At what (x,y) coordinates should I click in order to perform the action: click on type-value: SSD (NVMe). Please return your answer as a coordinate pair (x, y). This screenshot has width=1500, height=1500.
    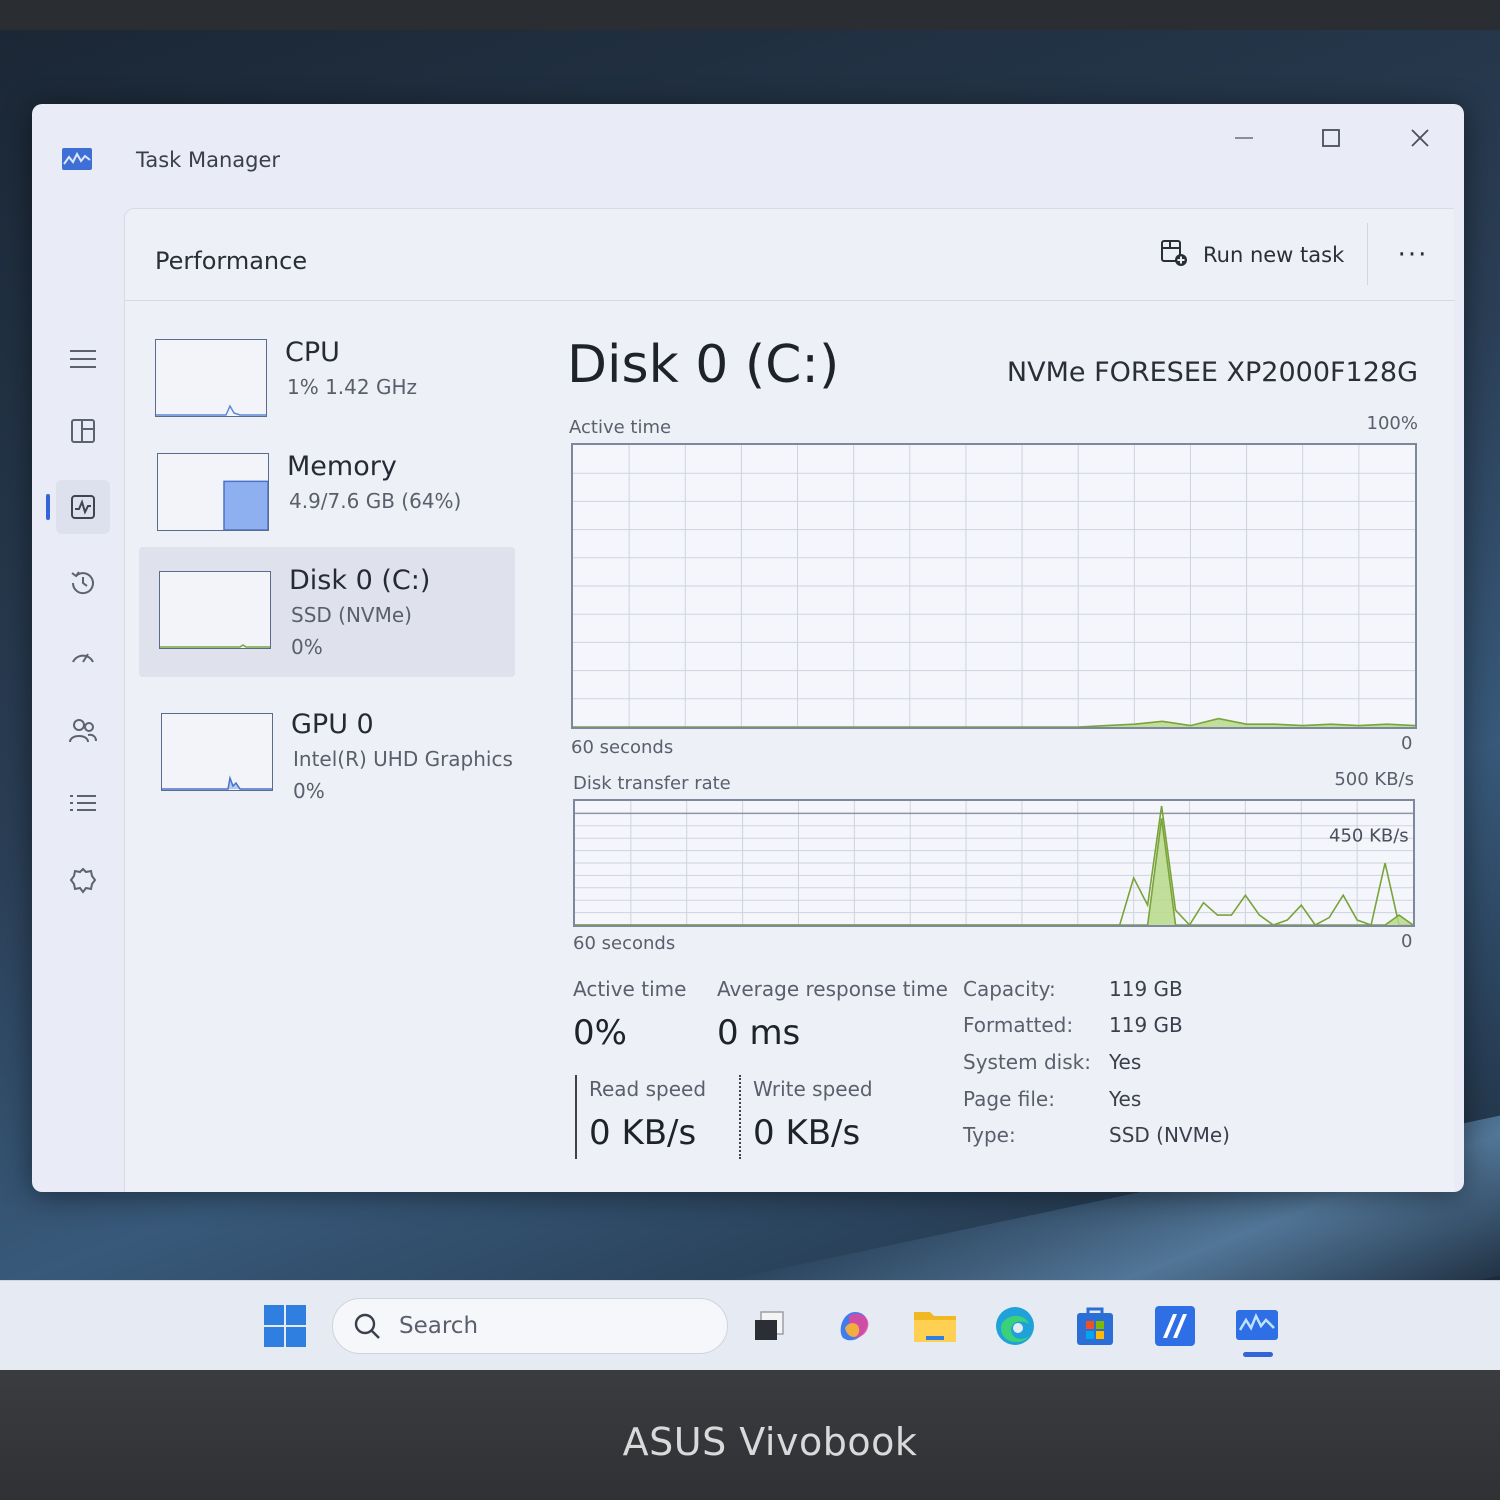
    Looking at the image, I should click on (1169, 1135).